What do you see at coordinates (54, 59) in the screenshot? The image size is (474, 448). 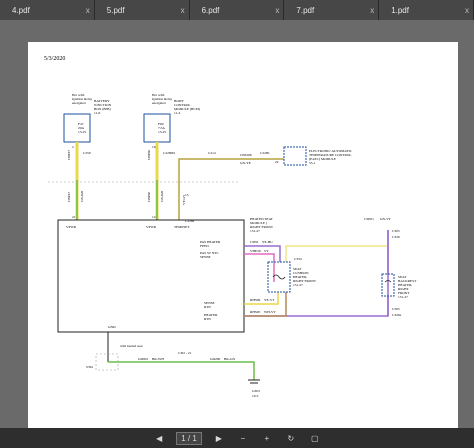 I see `date-label: 5/3/2020` at bounding box center [54, 59].